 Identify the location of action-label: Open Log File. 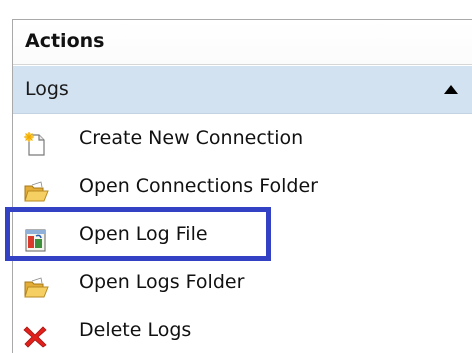
(143, 234).